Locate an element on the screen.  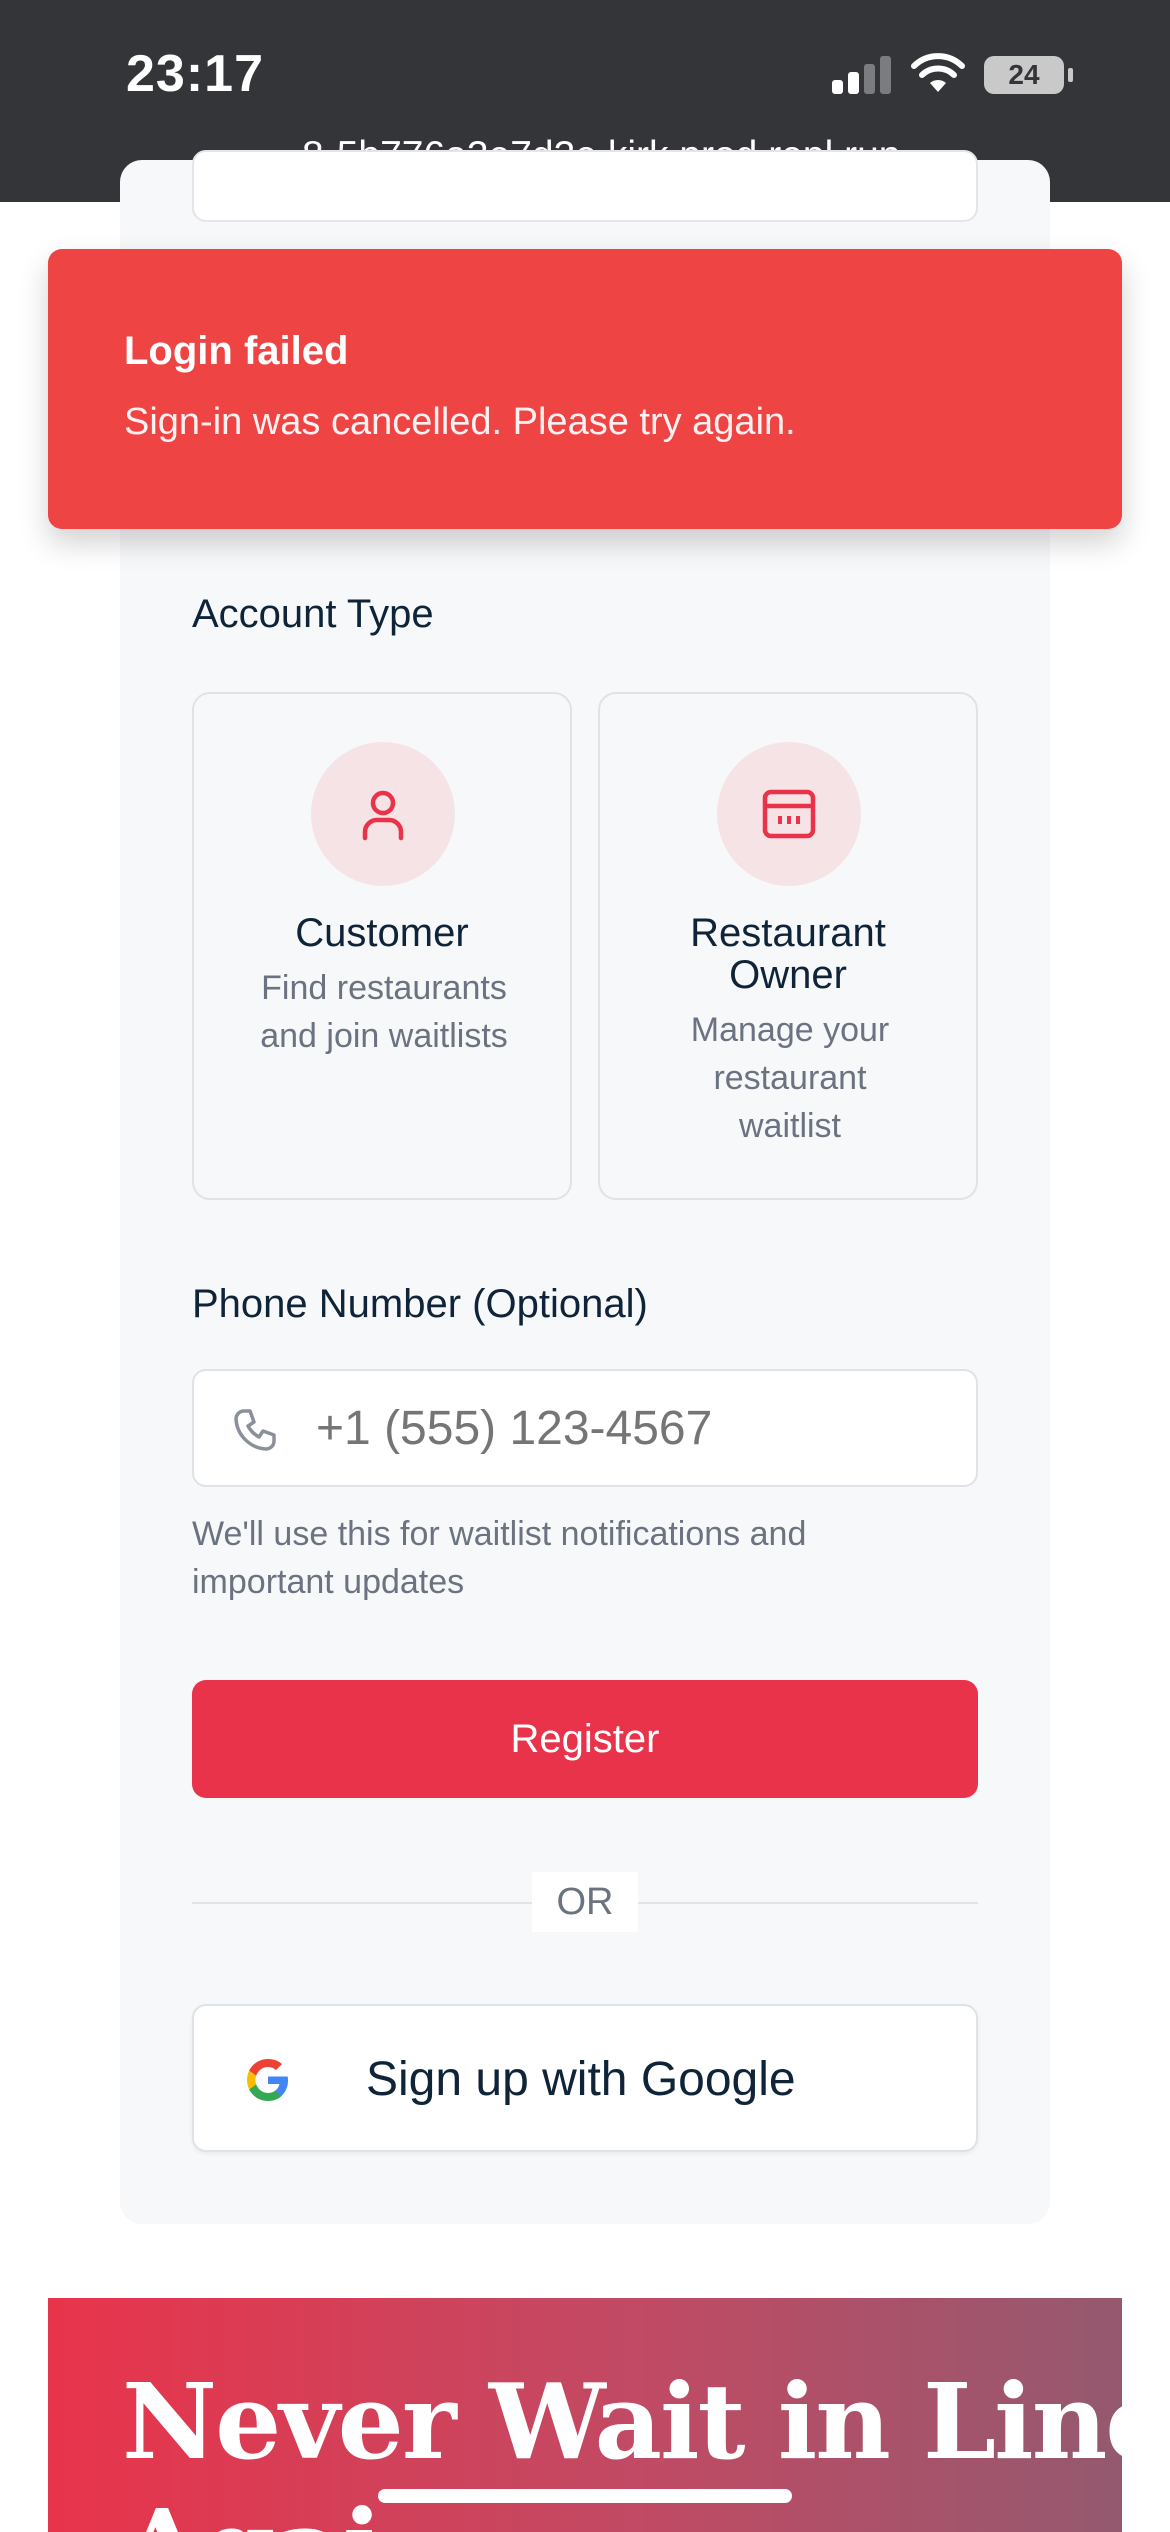
restaurant-owner-description-line-3: waitlist is located at coordinates (790, 1126).